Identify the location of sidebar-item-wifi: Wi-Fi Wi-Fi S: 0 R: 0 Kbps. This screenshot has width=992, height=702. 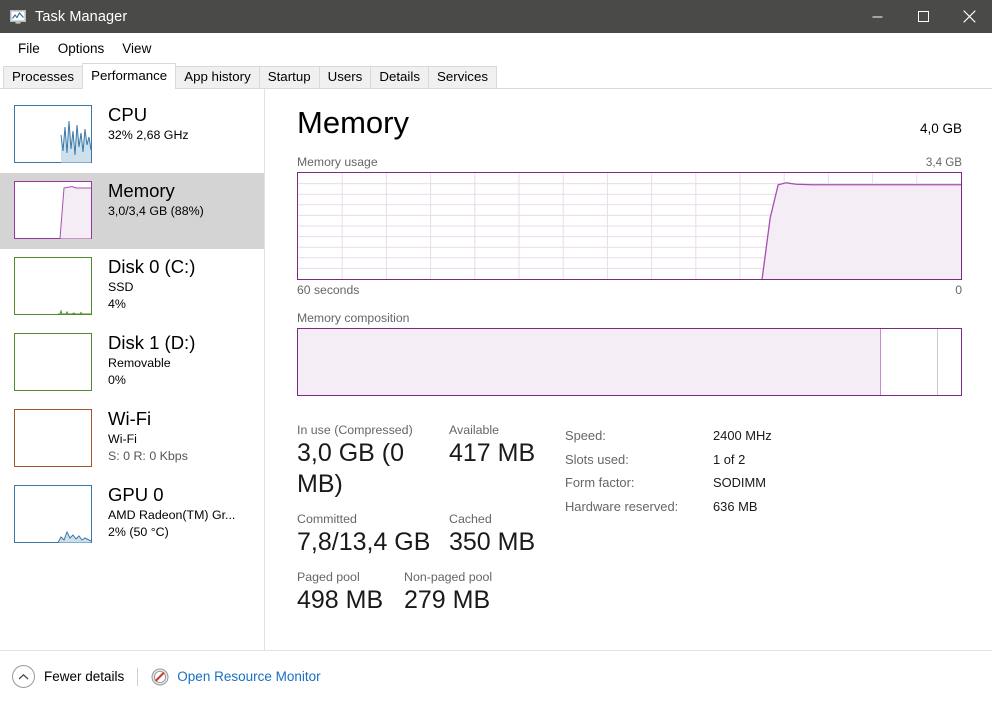
(132, 439).